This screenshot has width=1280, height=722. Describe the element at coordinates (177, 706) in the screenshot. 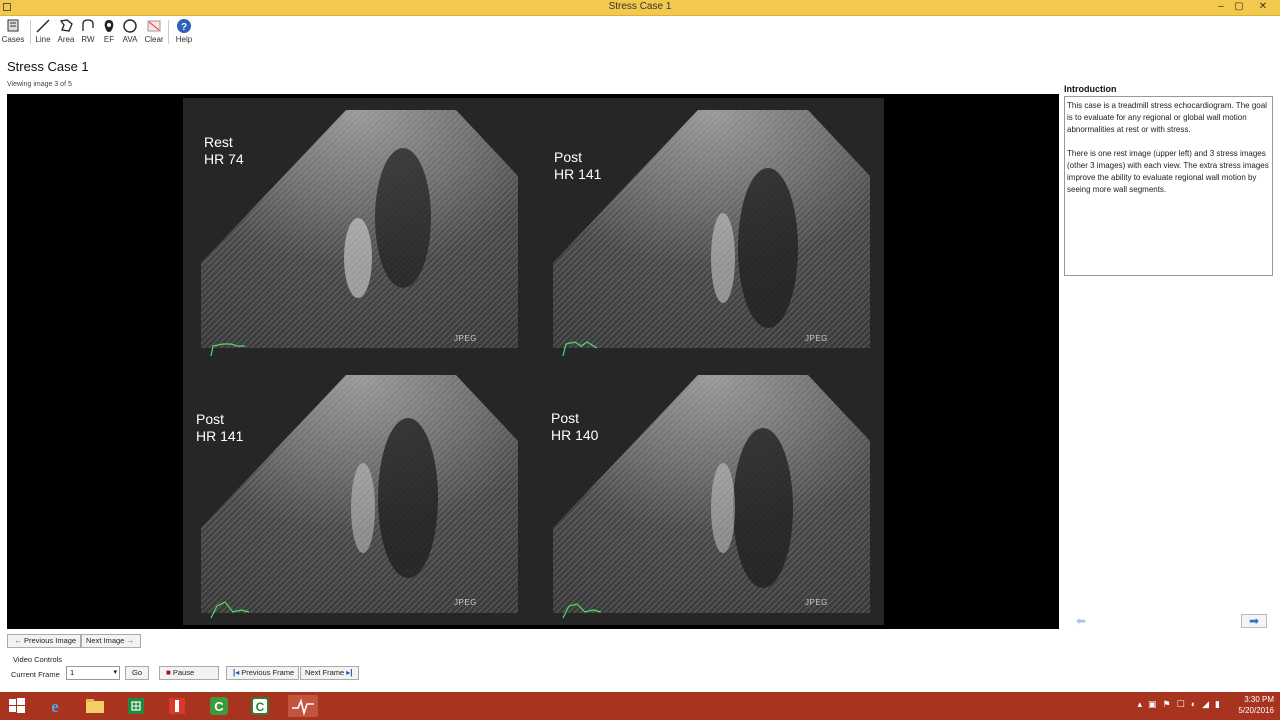

I see `office-app-icon` at that location.